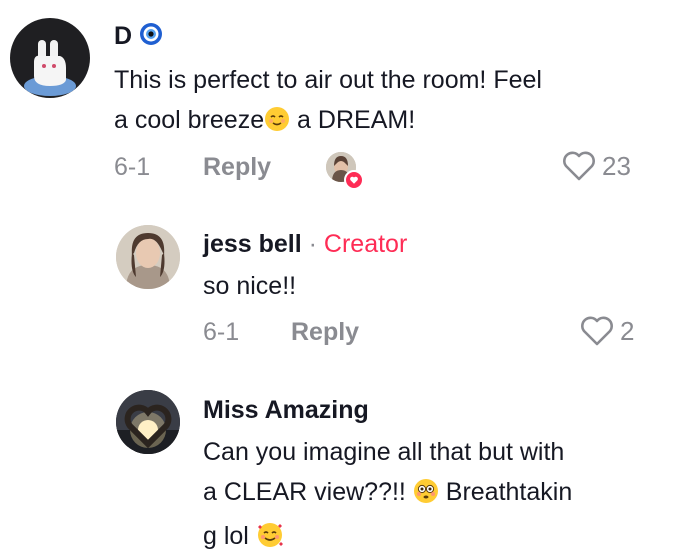 This screenshot has height=560, width=674. I want to click on like-button: 2, so click(607, 331).